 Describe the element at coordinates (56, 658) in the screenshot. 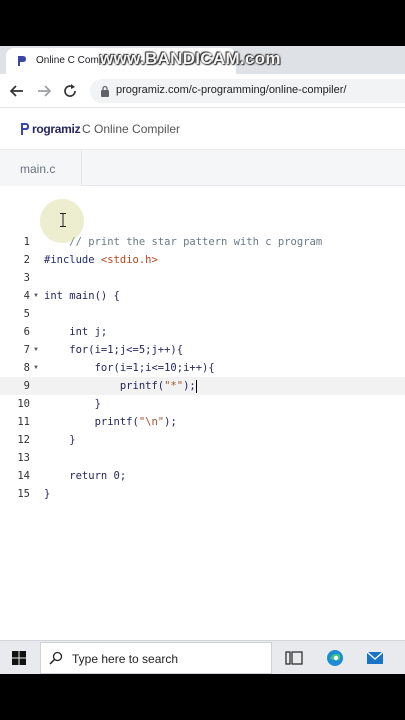

I see `search-icon` at that location.